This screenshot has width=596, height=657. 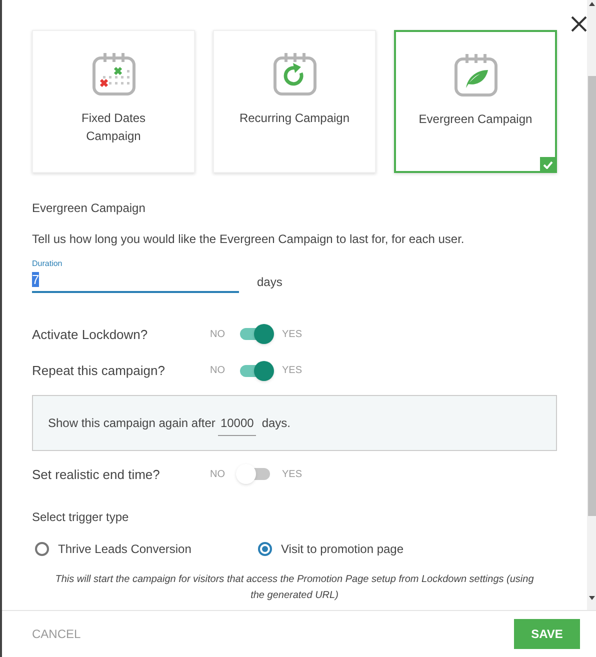 What do you see at coordinates (579, 24) in the screenshot?
I see `close-icon` at bounding box center [579, 24].